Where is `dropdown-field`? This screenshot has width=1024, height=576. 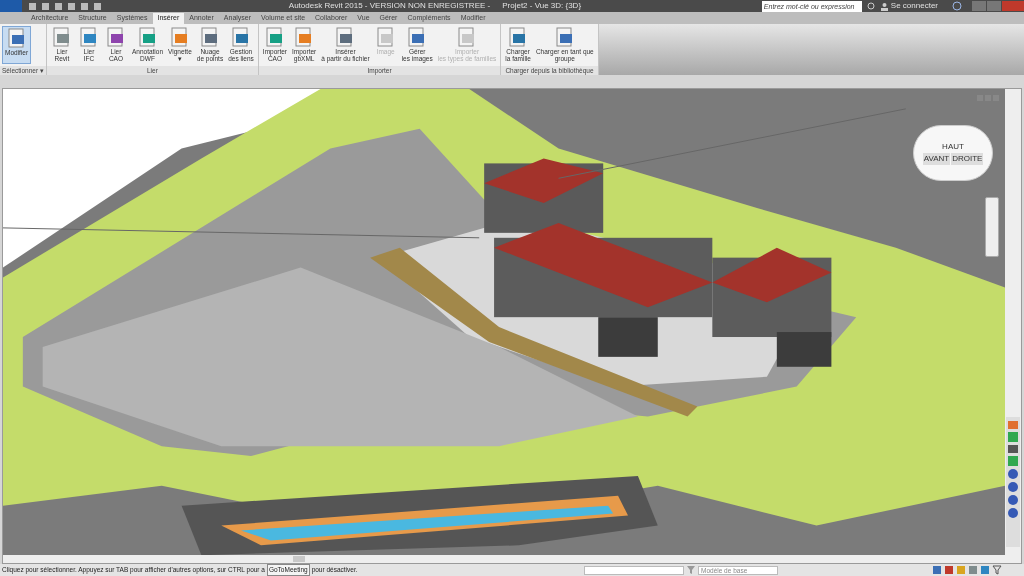 dropdown-field is located at coordinates (634, 570).